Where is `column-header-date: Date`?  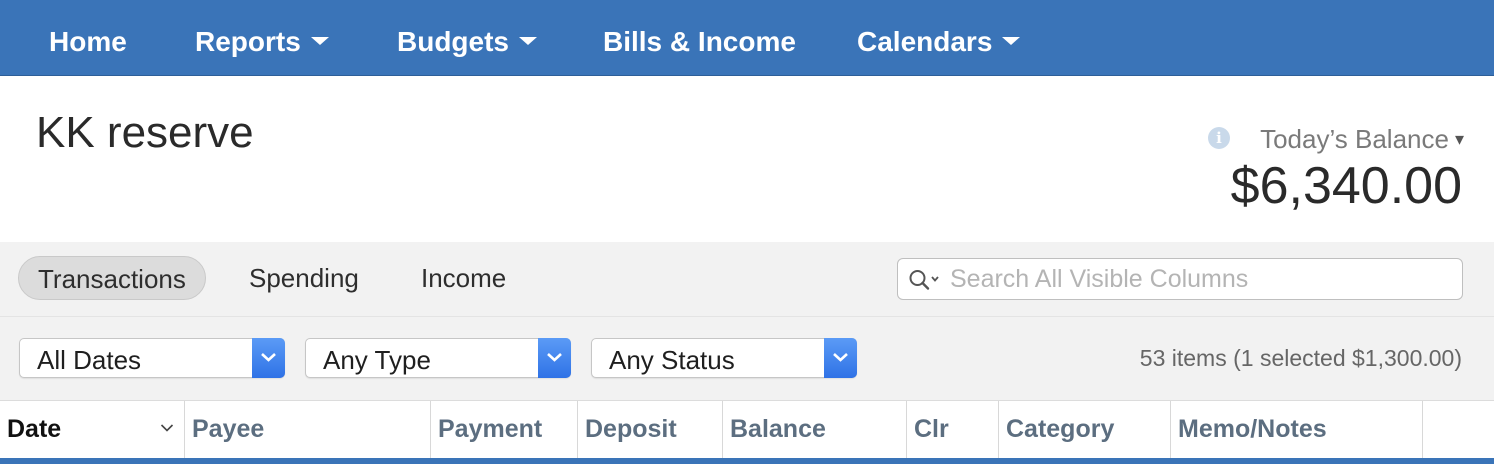
column-header-date: Date is located at coordinates (92, 430).